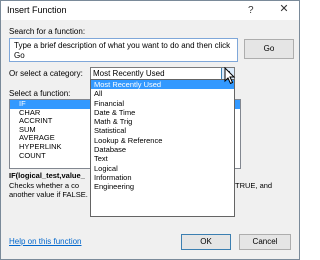 This screenshot has width=320, height=260. I want to click on ok-button: OK, so click(206, 242).